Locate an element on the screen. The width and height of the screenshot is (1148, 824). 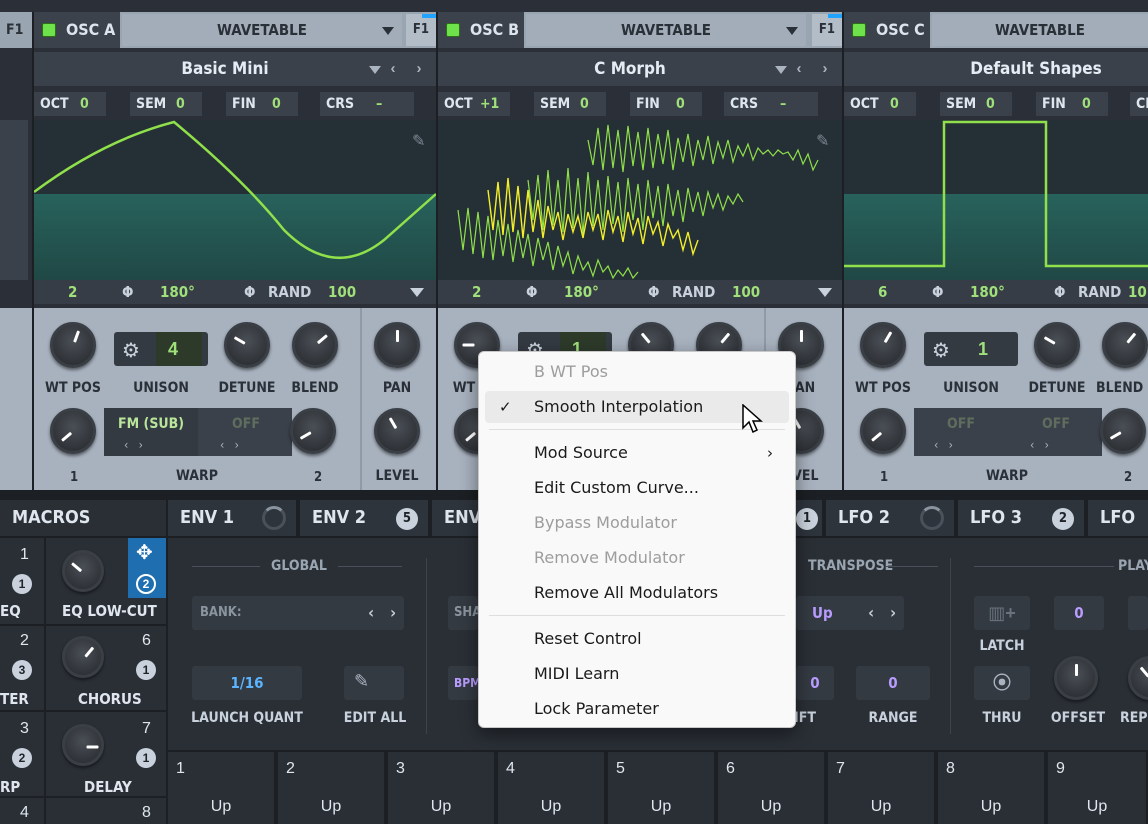
seq-step-3: 3 Up is located at coordinates (442, 788).